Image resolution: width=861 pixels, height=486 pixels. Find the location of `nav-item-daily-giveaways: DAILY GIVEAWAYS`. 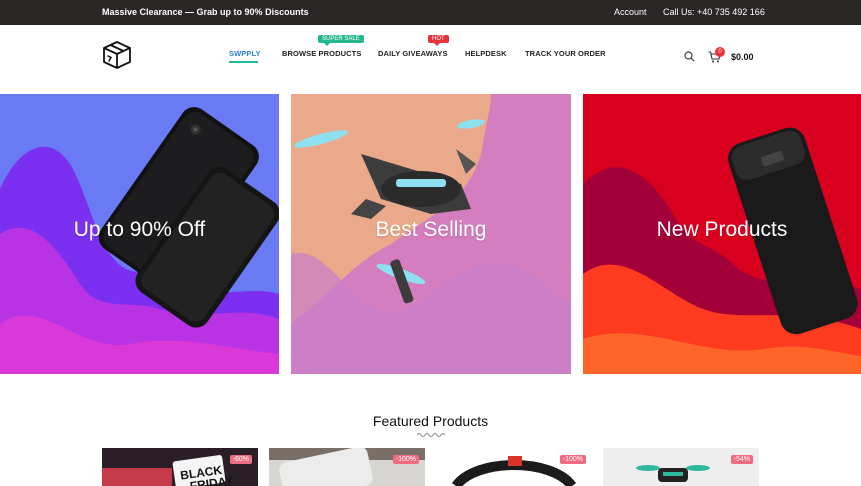

nav-item-daily-giveaways: DAILY GIVEAWAYS is located at coordinates (413, 53).